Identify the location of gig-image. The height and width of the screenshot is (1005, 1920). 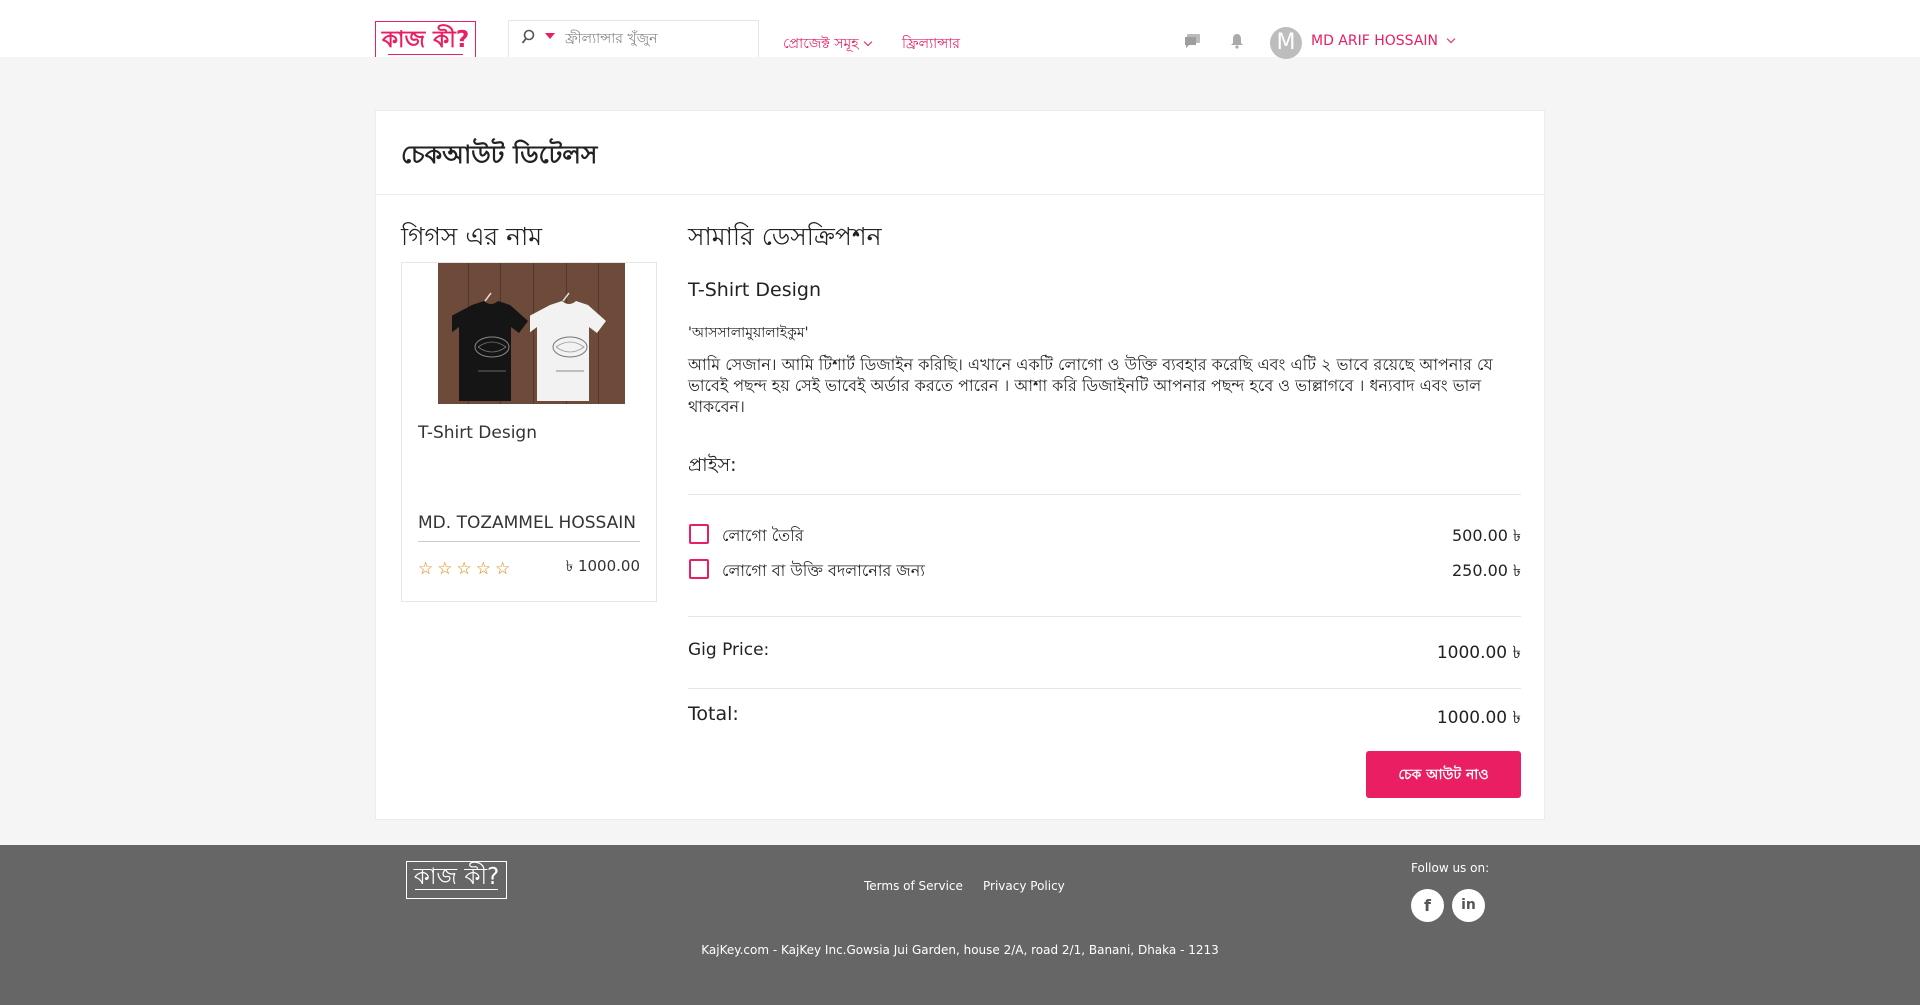
(531, 333).